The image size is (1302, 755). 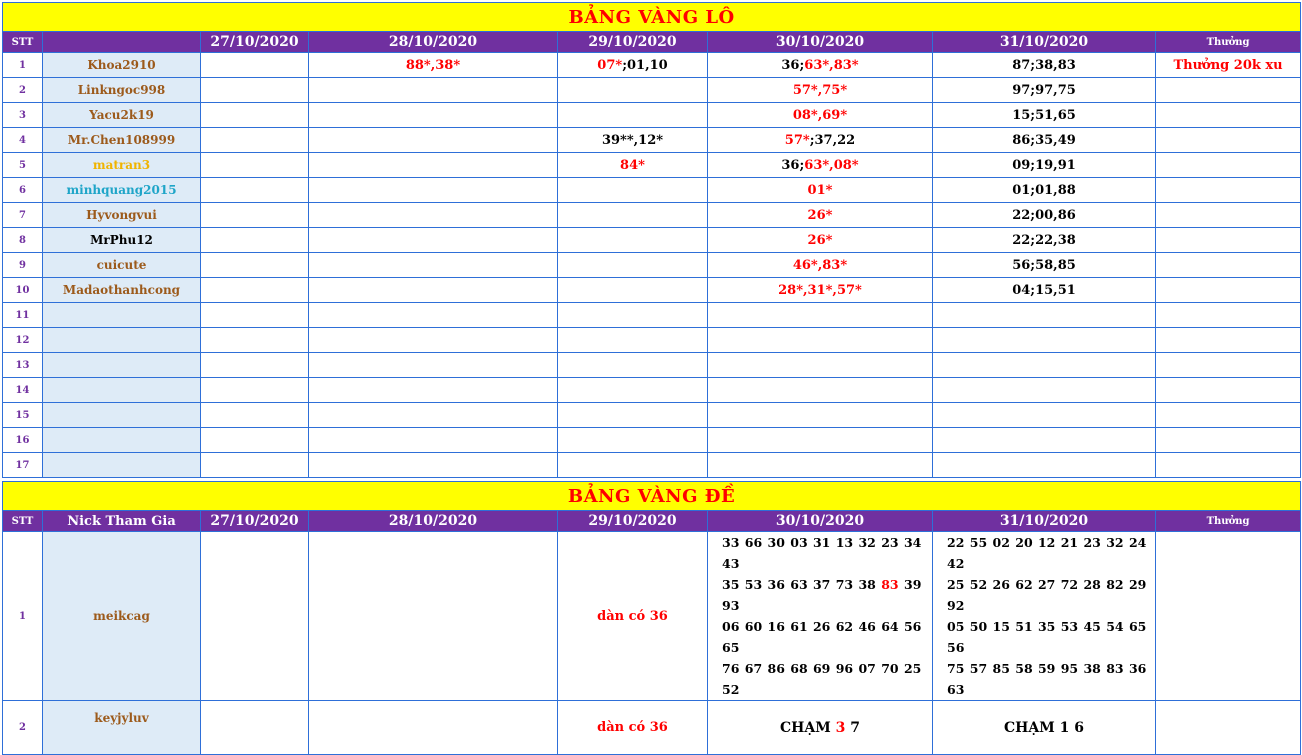 What do you see at coordinates (22, 521) in the screenshot?
I see `de-header-stt: STT` at bounding box center [22, 521].